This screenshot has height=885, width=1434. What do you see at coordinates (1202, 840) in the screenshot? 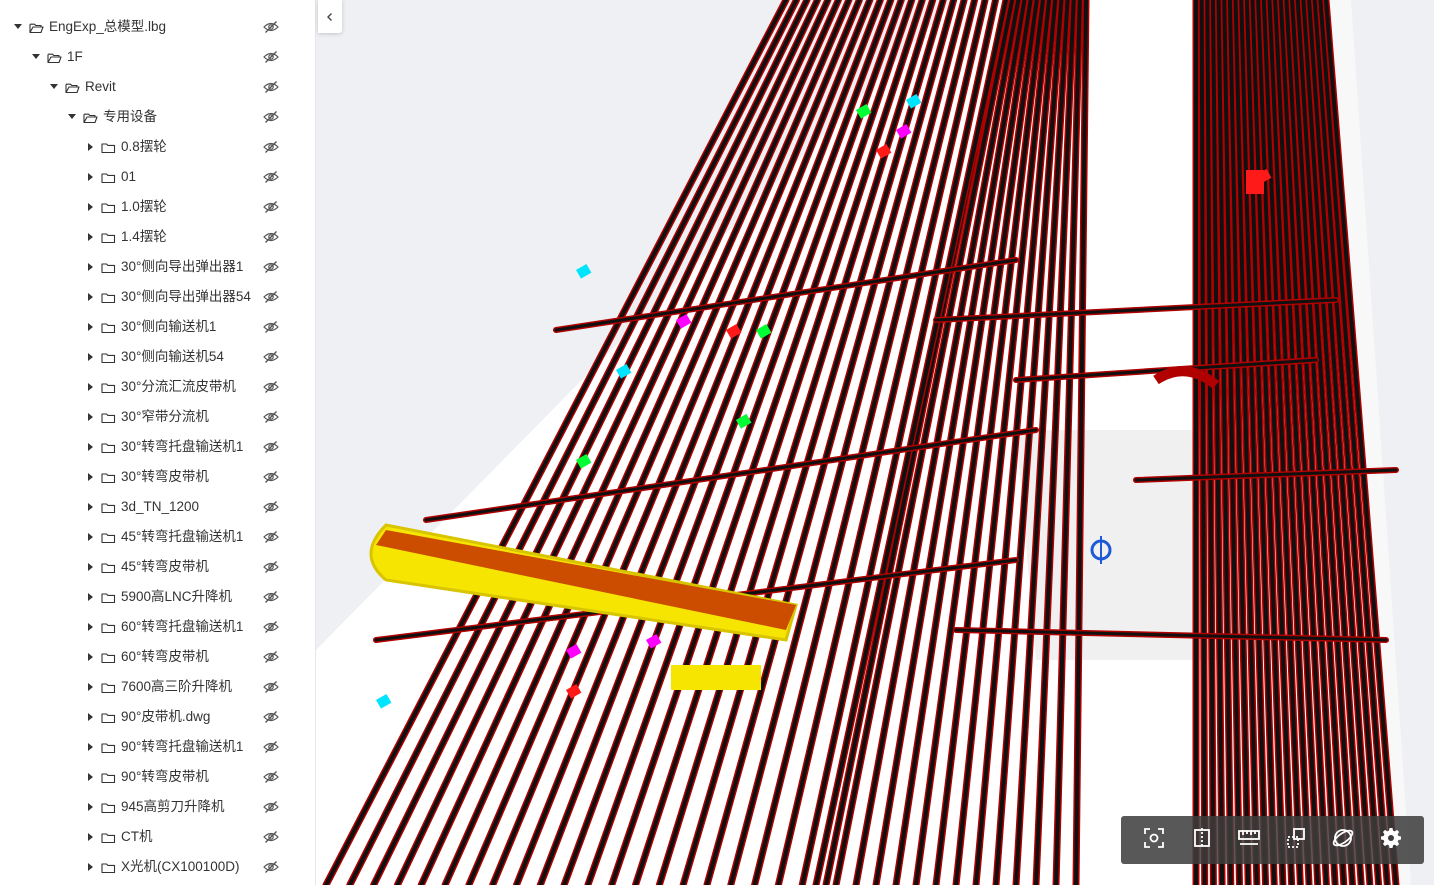
I see `section-box-tool-button` at bounding box center [1202, 840].